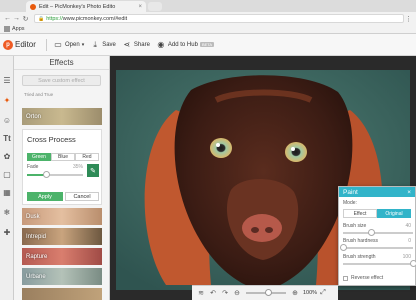 The height and width of the screenshot is (300, 416). I want to click on effect-thumb-label: Rapture, so click(37, 256).